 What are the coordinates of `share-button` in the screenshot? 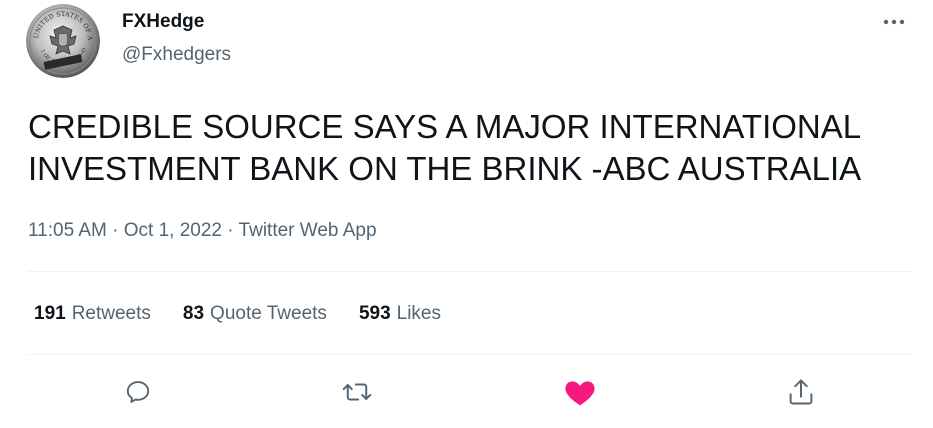 It's located at (801, 392).